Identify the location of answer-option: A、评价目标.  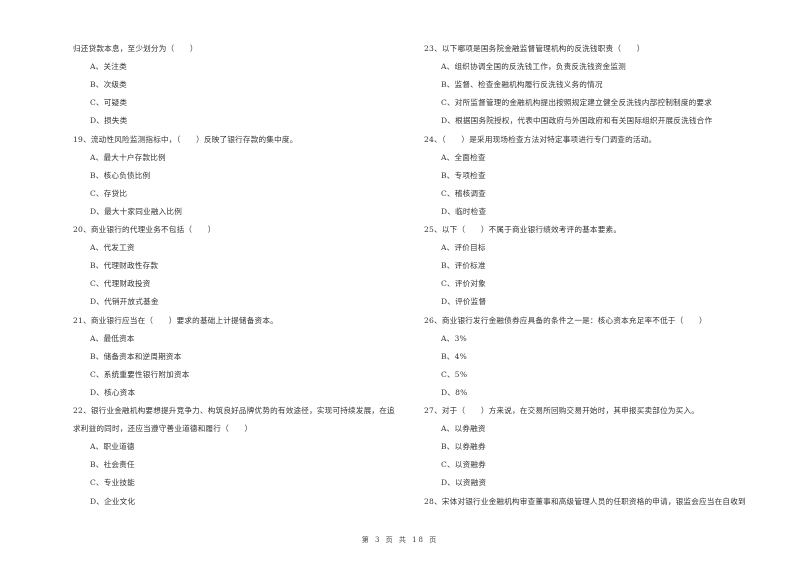
(463, 248).